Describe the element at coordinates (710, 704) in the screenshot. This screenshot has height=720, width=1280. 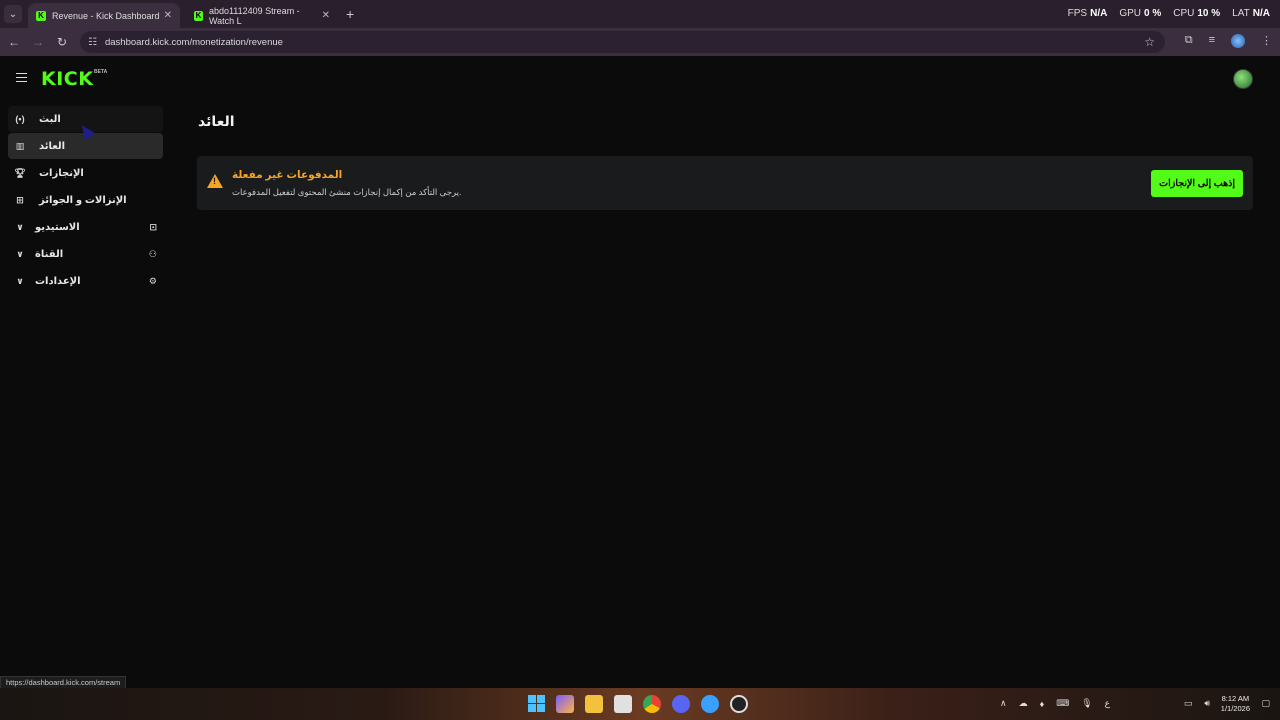
I see `browser-app-icon` at that location.